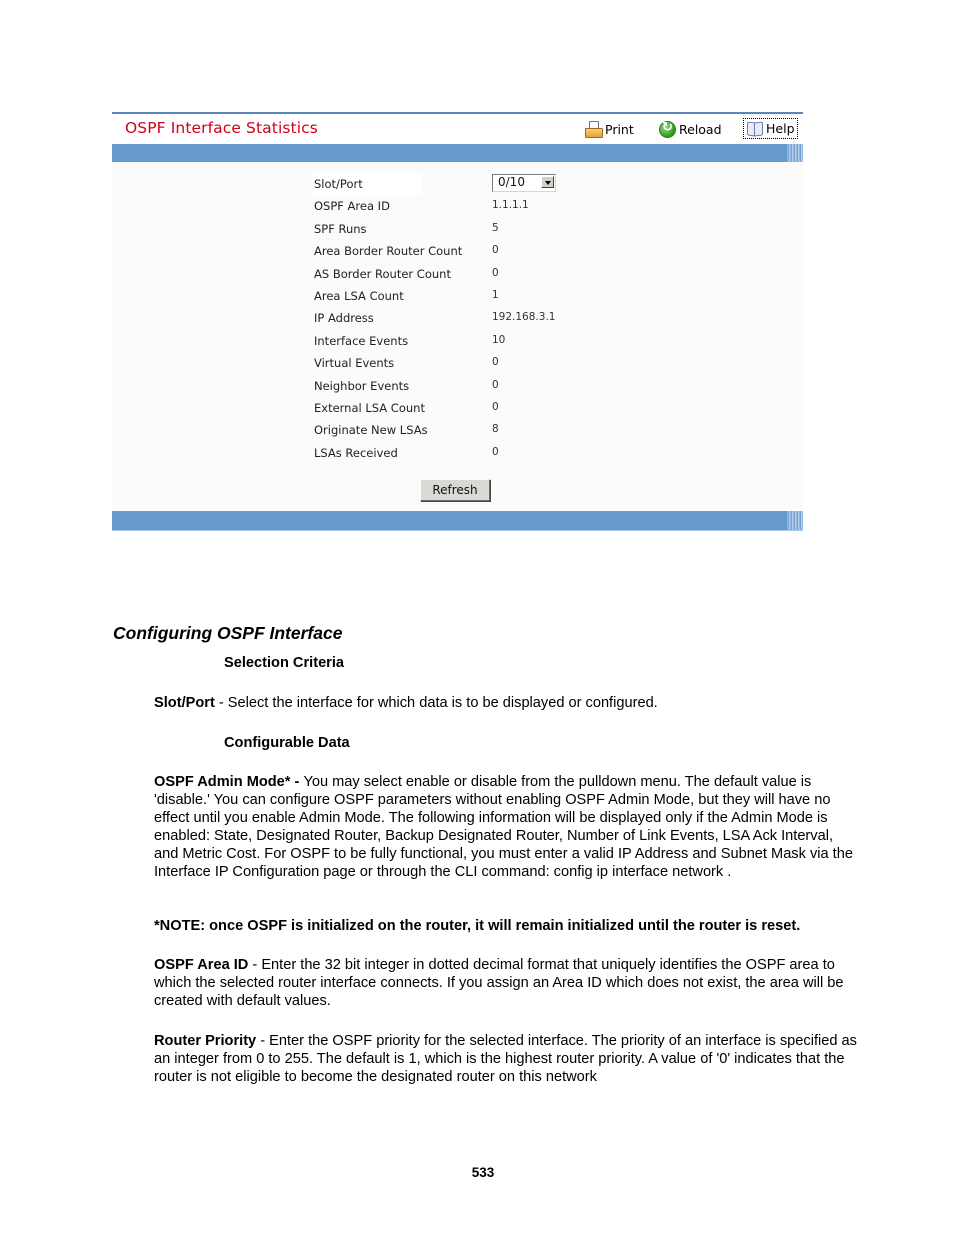  I want to click on slot-port-select: 0/10, so click(524, 183).